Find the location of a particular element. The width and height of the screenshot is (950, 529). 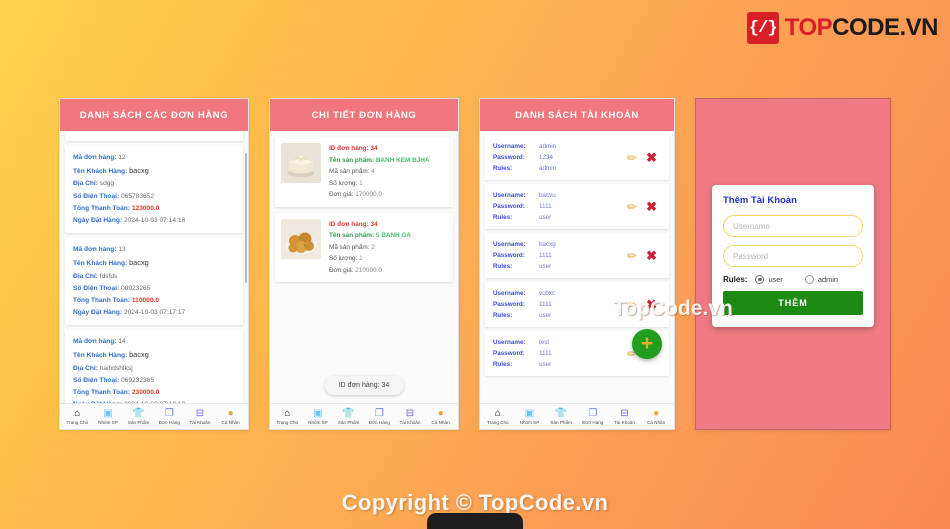

phone-label: Số Điện Thoại: is located at coordinates (96, 380).